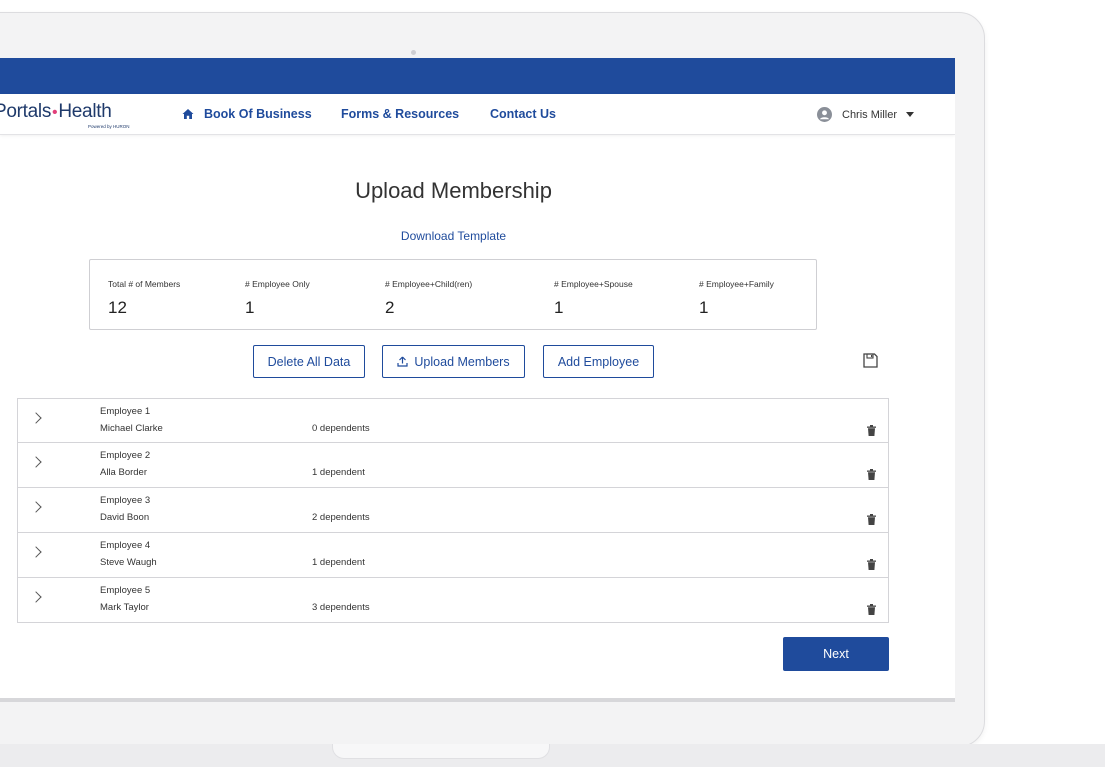 The width and height of the screenshot is (1105, 767). What do you see at coordinates (85, 111) in the screenshot?
I see `logo-text-right: Health` at bounding box center [85, 111].